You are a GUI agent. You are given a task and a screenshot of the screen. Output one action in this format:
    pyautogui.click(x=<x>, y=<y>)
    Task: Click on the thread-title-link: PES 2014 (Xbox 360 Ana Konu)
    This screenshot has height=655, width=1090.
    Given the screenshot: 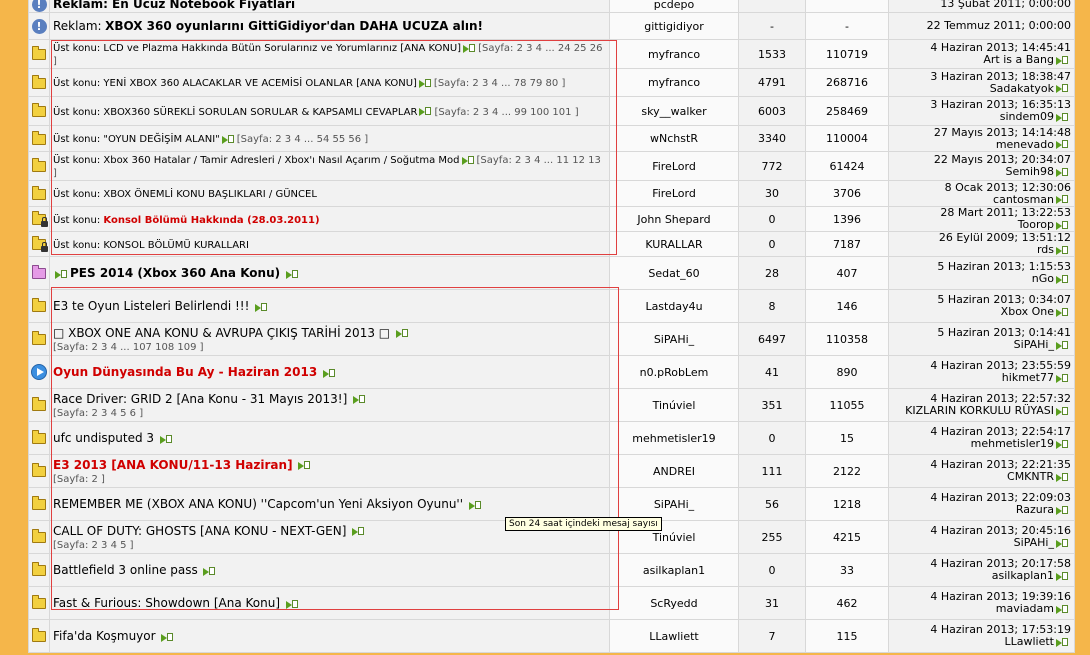 What is the action you would take?
    pyautogui.click(x=175, y=273)
    